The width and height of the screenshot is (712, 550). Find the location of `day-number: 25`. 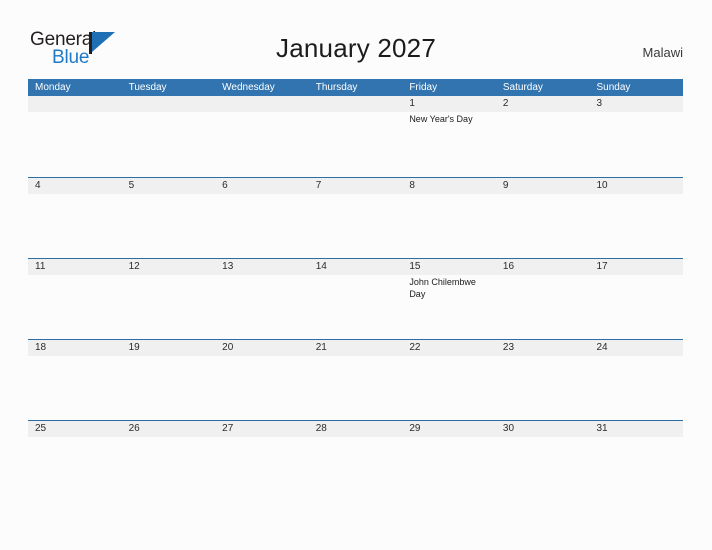

day-number: 25 is located at coordinates (41, 428).